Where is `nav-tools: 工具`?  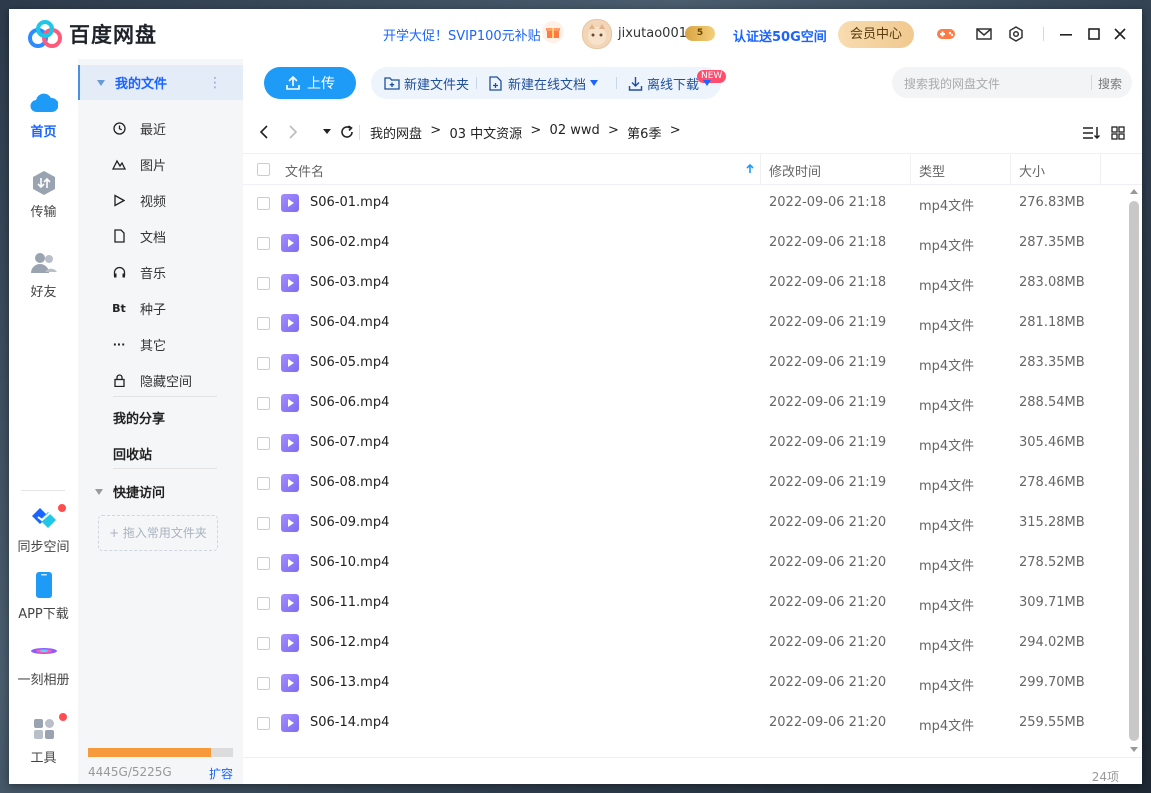 nav-tools: 工具 is located at coordinates (43, 740).